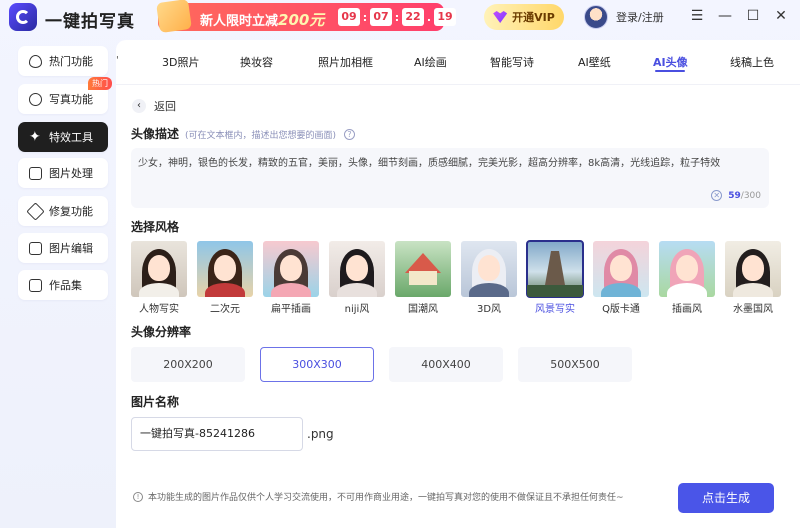 The width and height of the screenshot is (800, 528). I want to click on promo-banner: 新人限时立减200元 09 : 07 : 22 . 19, so click(306, 17).